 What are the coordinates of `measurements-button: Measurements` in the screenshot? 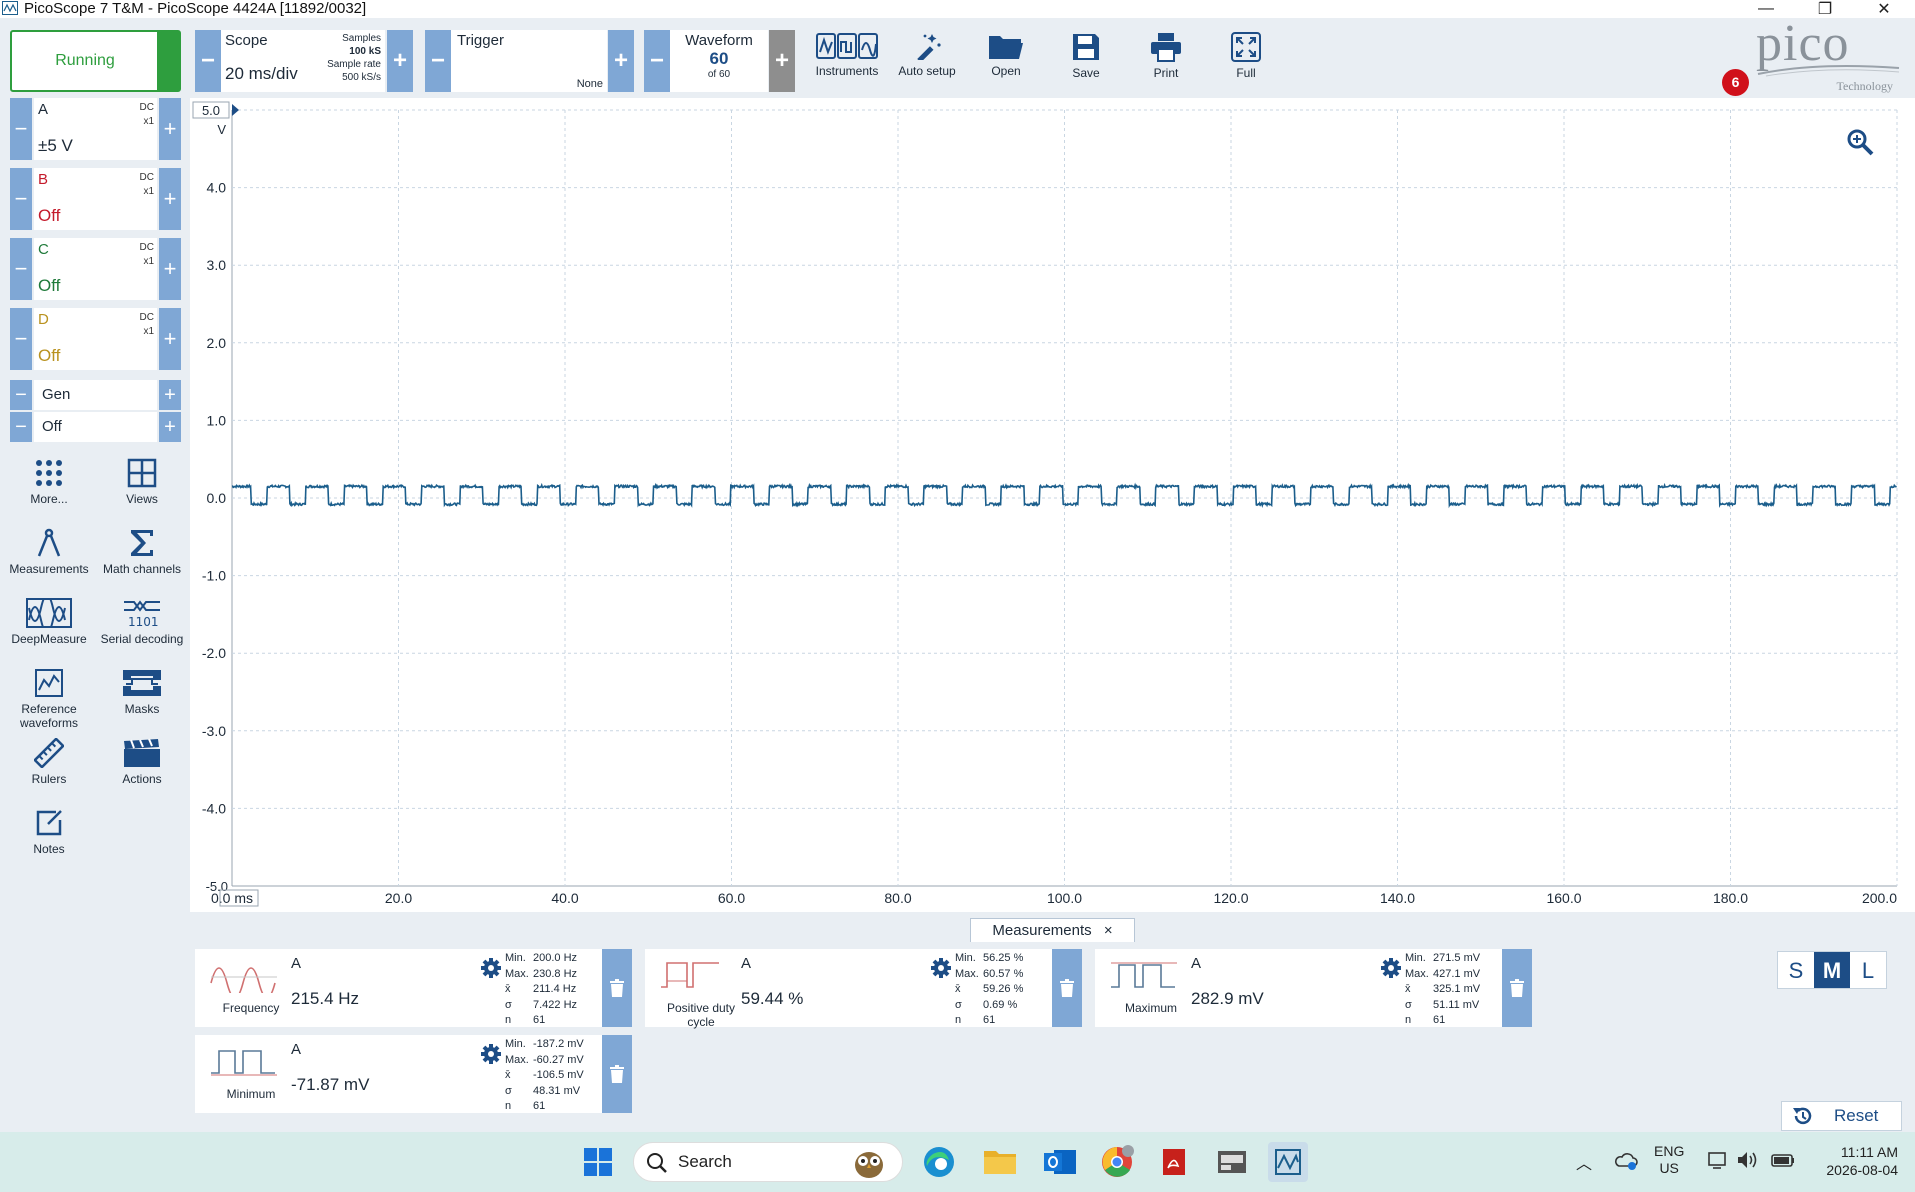 It's located at (49, 552).